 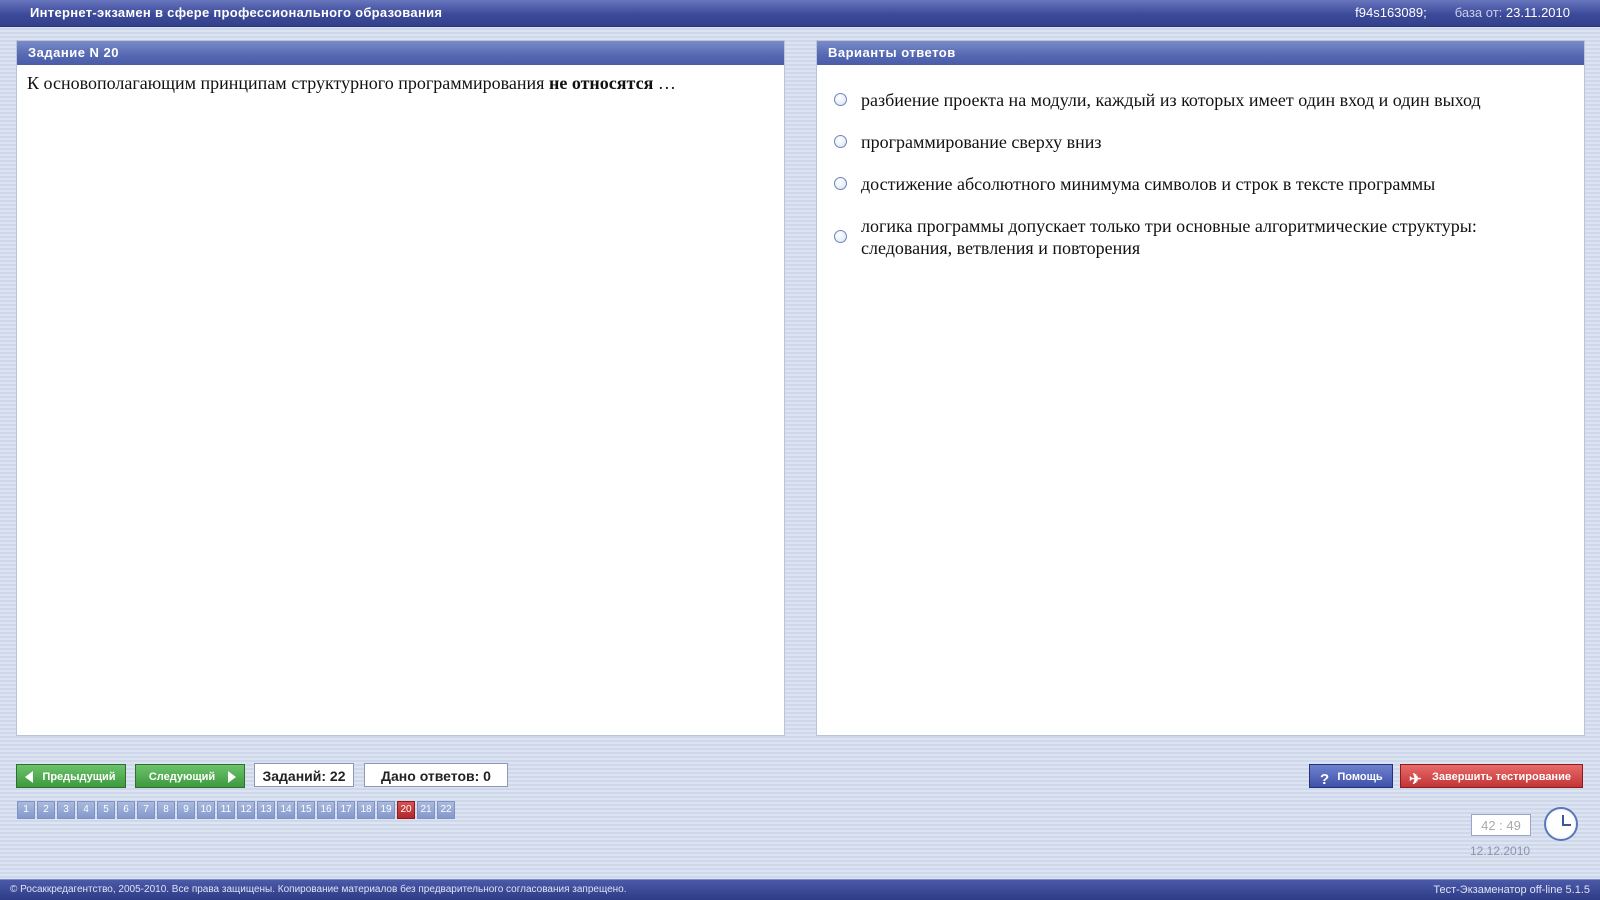 What do you see at coordinates (446, 810) in the screenshot?
I see `page-button-22: 22` at bounding box center [446, 810].